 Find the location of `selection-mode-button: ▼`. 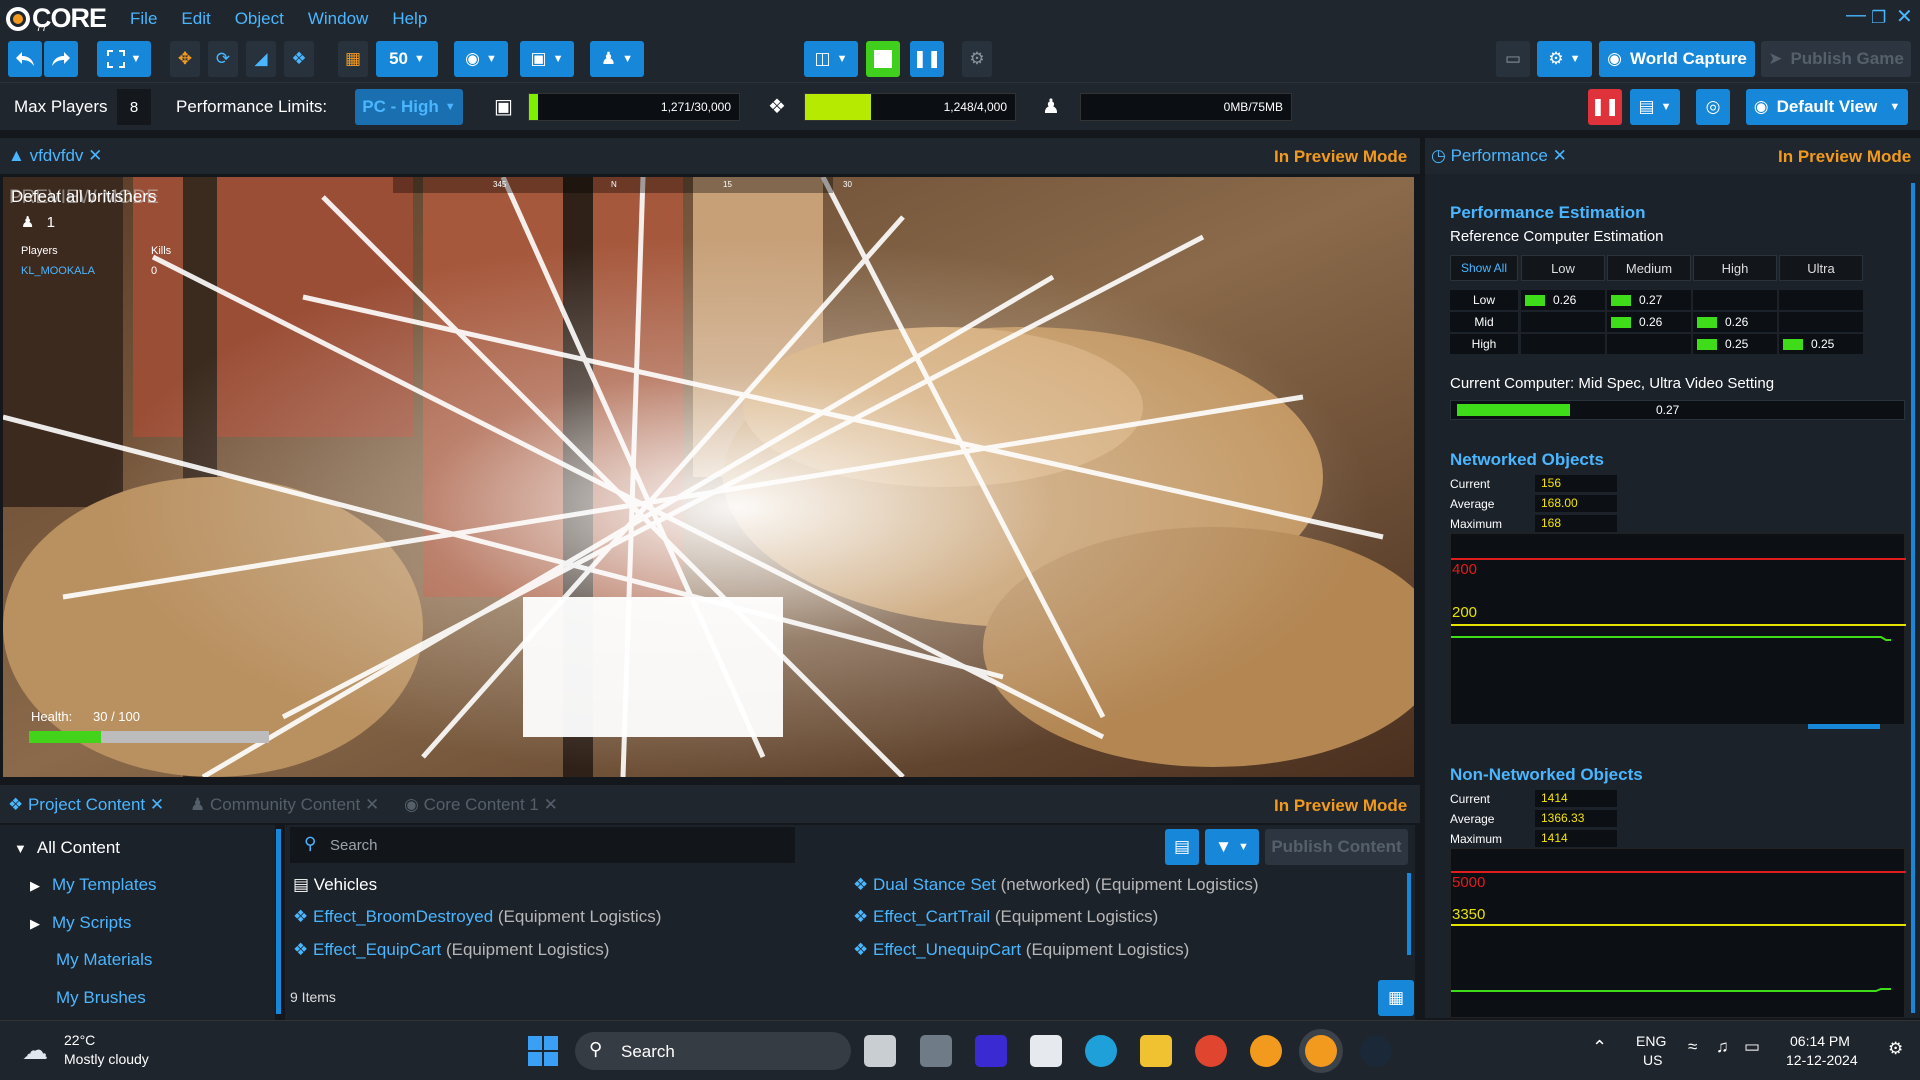

selection-mode-button: ▼ is located at coordinates (124, 59).